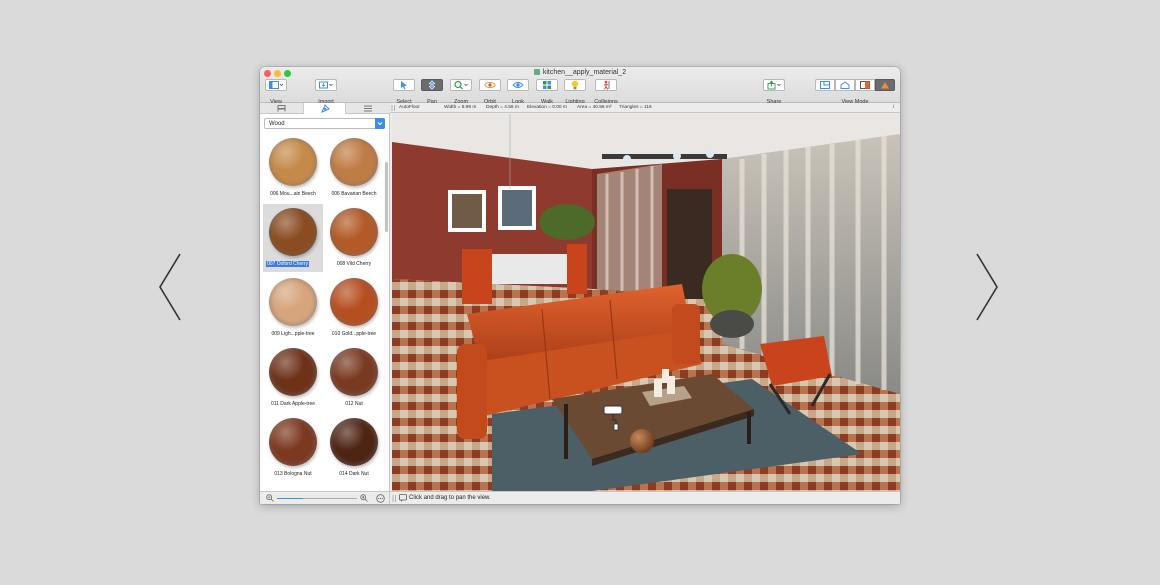  Describe the element at coordinates (293, 334) in the screenshot. I see `material-name: 009 Ligh...pple-tree` at that location.